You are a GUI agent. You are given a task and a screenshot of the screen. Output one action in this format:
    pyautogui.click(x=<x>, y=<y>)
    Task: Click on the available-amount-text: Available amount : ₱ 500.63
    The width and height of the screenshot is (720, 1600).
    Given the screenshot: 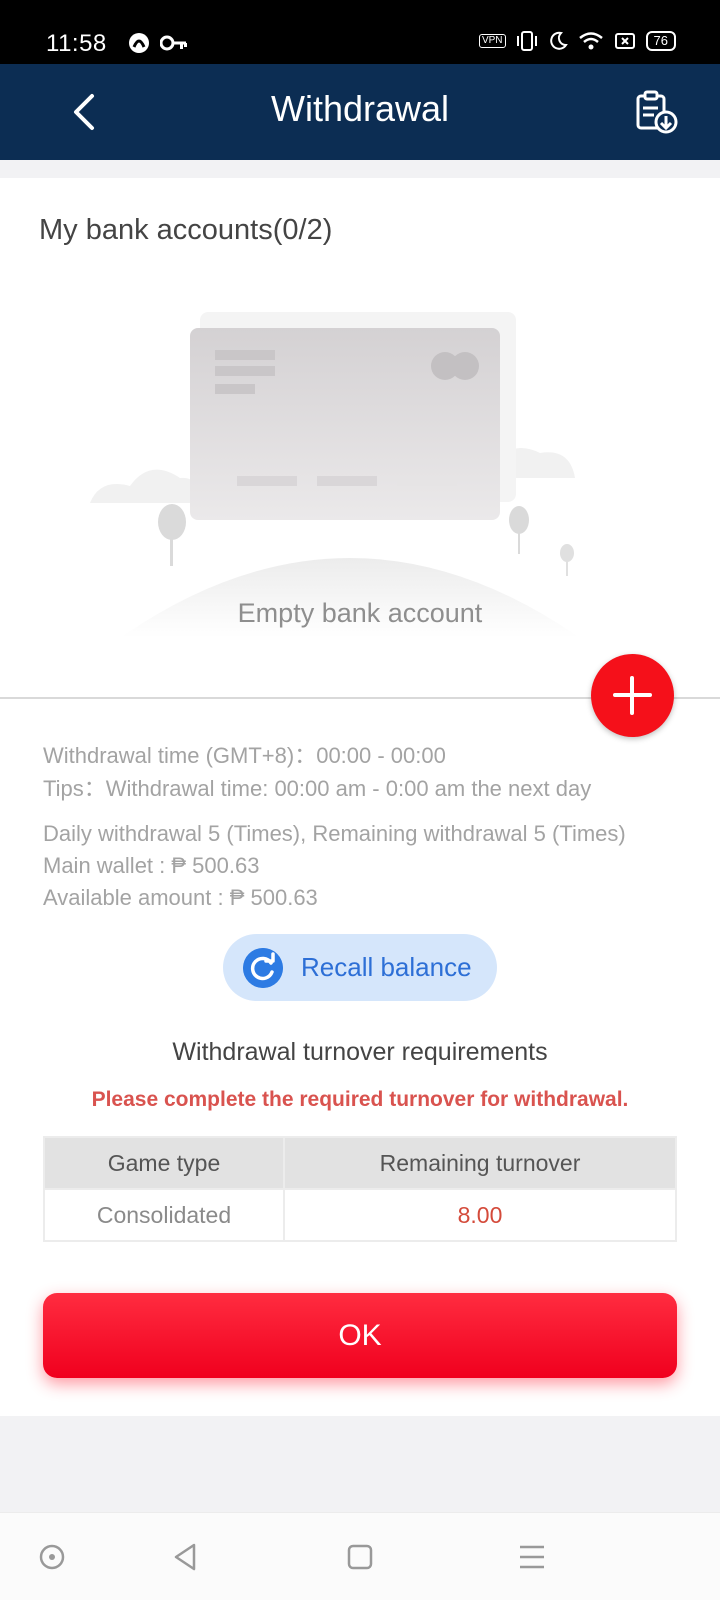 What is the action you would take?
    pyautogui.click(x=180, y=897)
    